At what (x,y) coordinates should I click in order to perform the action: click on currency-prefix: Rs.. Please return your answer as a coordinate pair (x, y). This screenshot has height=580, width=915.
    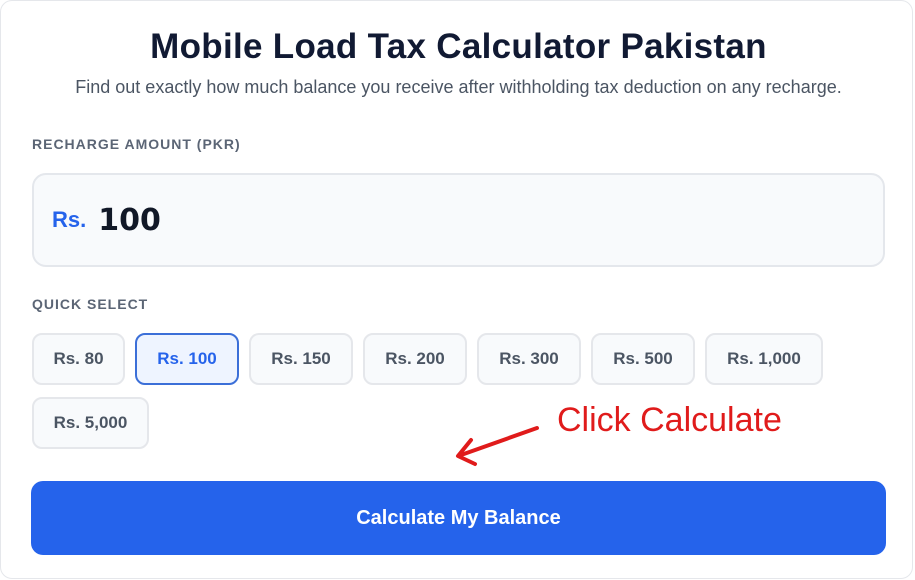
    Looking at the image, I should click on (69, 219).